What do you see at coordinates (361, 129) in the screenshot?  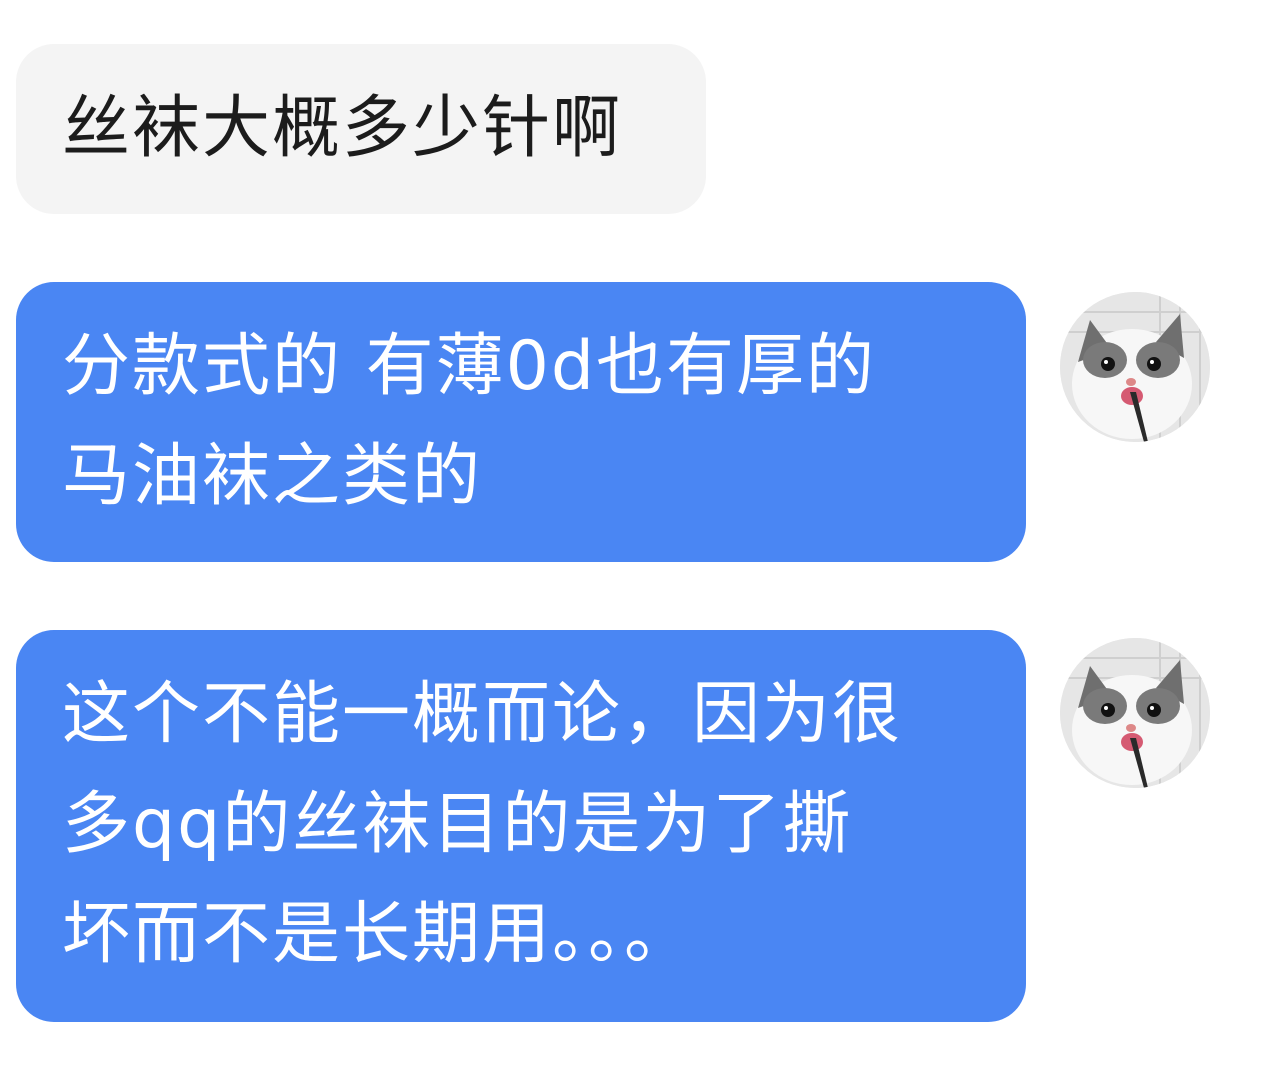 I see `message-bubble-incoming: 丝袜大概多少针啊` at bounding box center [361, 129].